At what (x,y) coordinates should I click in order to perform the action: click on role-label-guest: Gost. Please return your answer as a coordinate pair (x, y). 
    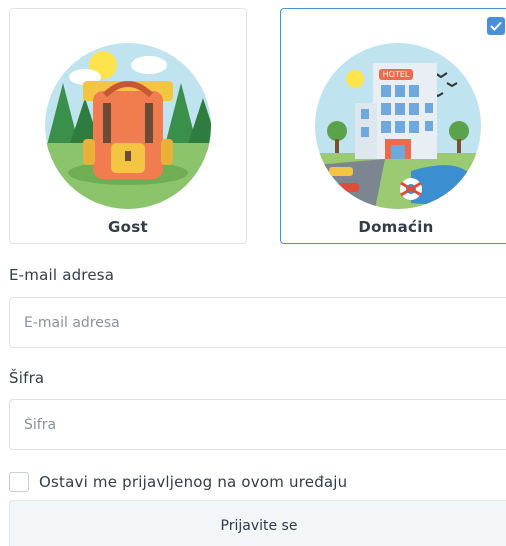
    Looking at the image, I should click on (128, 227).